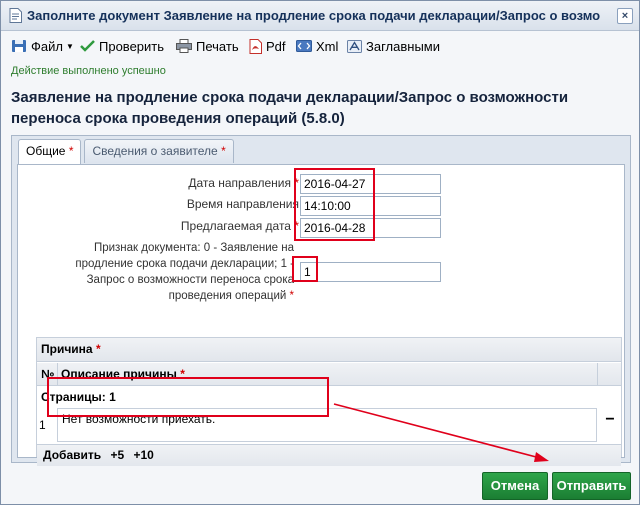  I want to click on tab-strip: Общие * Сведения о заявителе *, so click(127, 152).